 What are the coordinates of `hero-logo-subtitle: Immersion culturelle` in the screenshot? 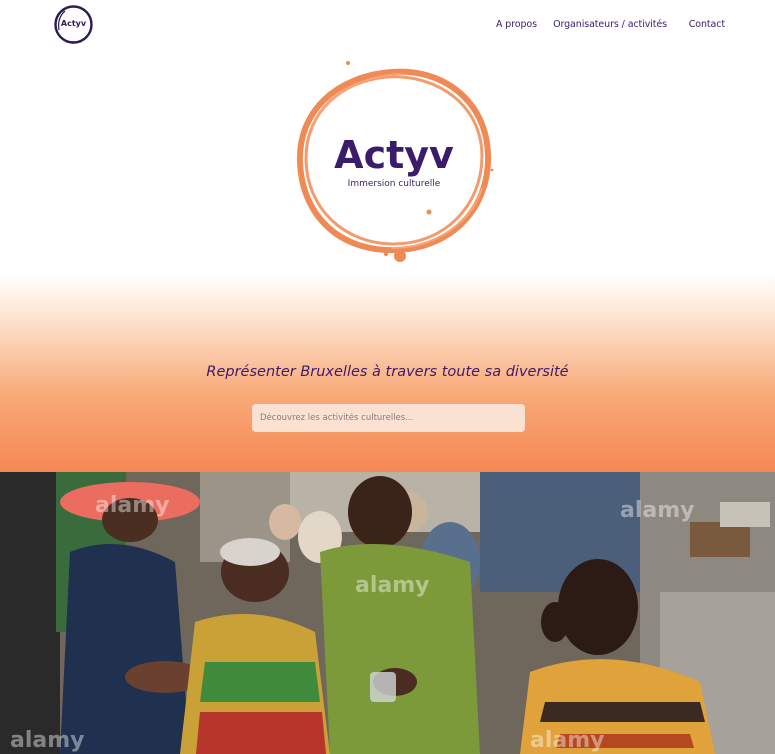 It's located at (394, 184).